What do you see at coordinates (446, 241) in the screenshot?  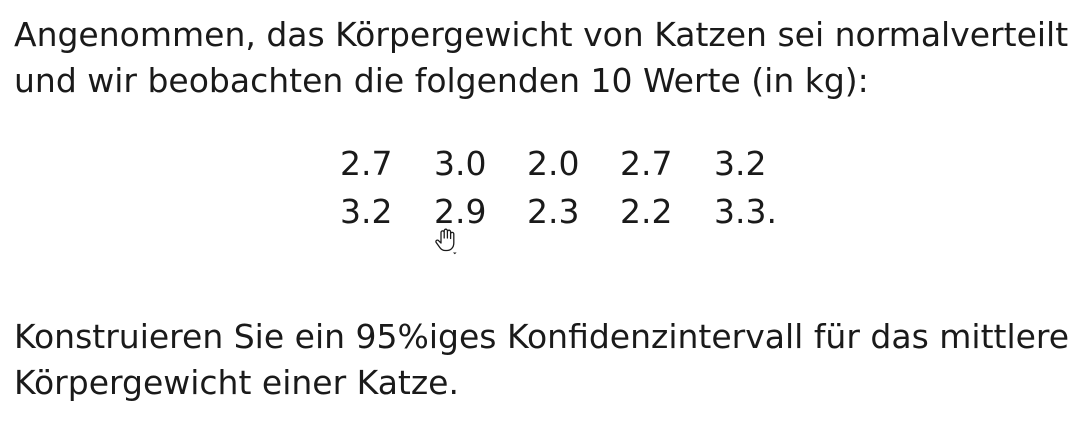 I see `hand-pointer-icon` at bounding box center [446, 241].